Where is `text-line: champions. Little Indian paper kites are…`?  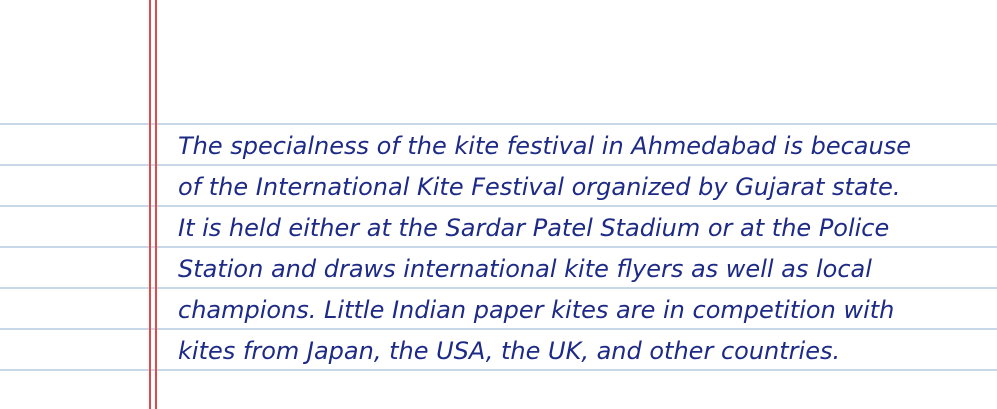 text-line: champions. Little Indian paper kites are… is located at coordinates (536, 310).